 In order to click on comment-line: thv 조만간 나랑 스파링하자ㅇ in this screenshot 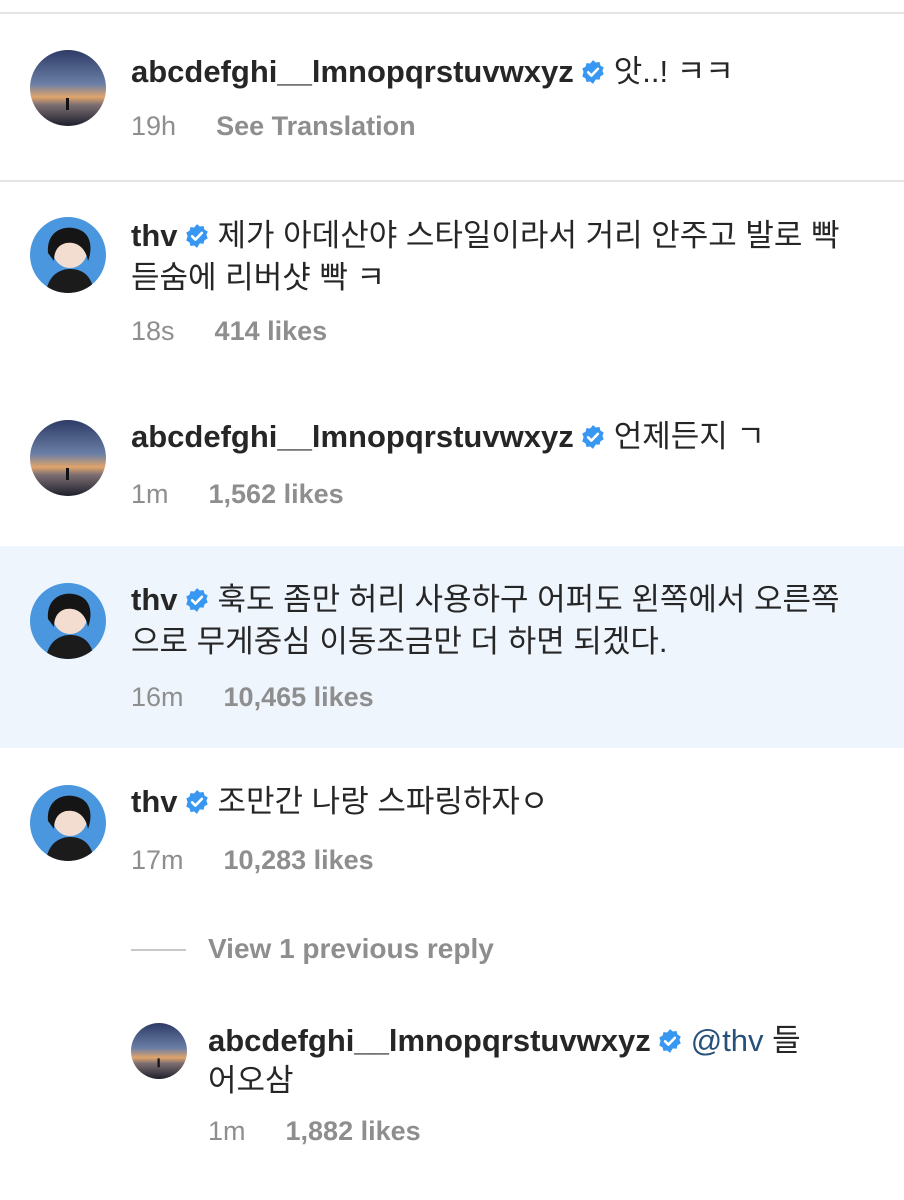, I will do `click(339, 802)`.